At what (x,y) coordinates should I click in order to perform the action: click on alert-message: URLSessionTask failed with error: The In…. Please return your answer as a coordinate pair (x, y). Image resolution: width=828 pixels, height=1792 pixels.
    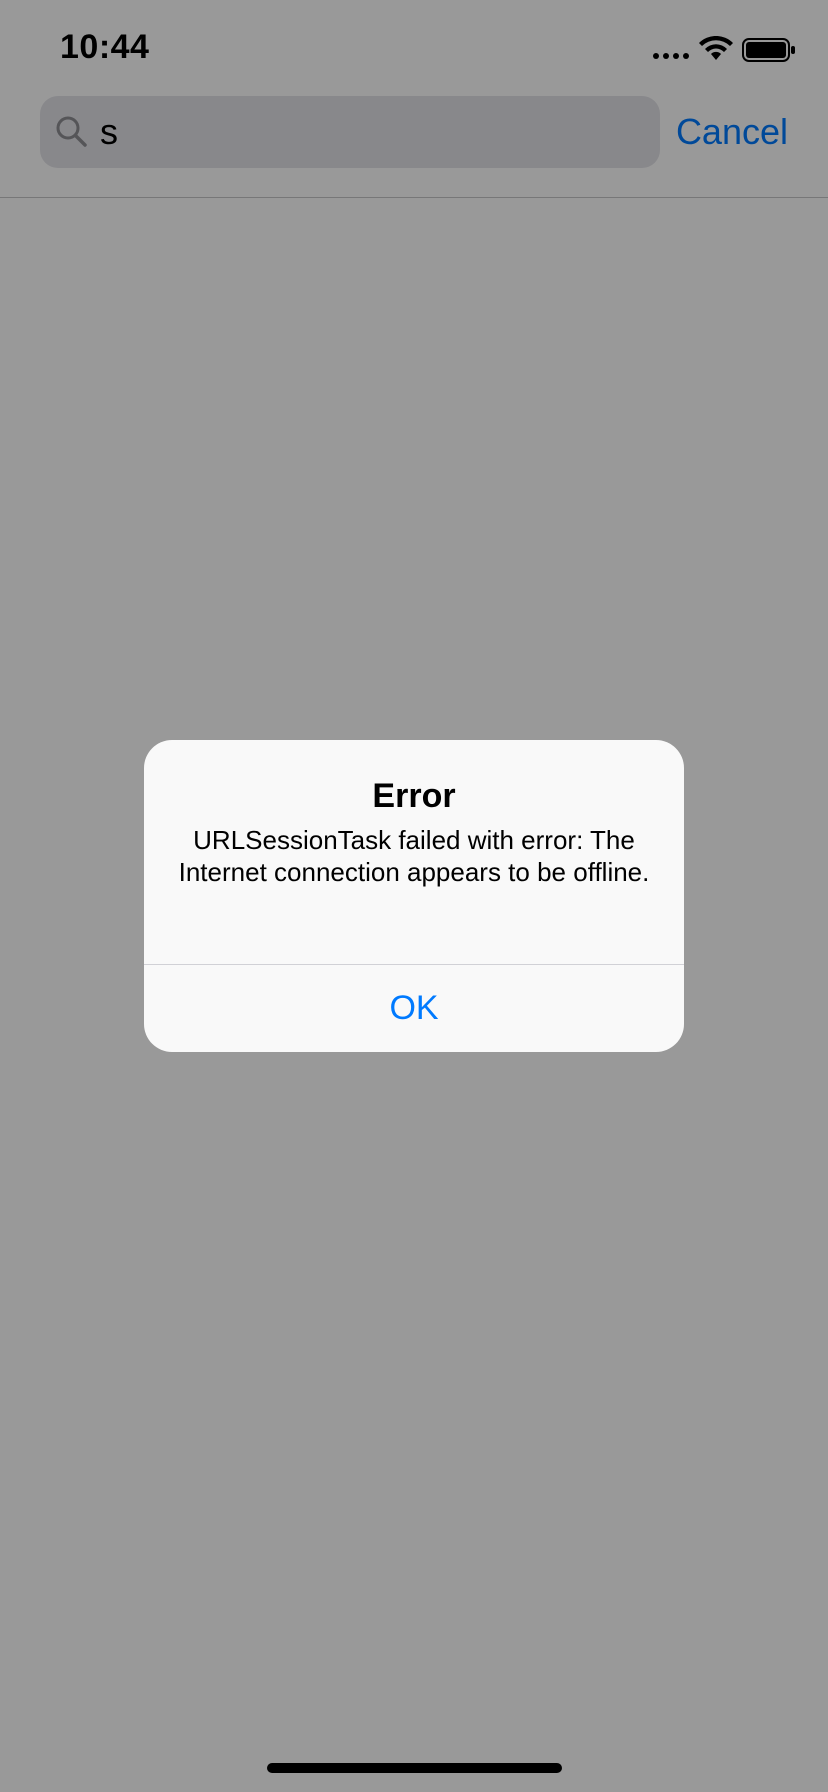
    Looking at the image, I should click on (414, 856).